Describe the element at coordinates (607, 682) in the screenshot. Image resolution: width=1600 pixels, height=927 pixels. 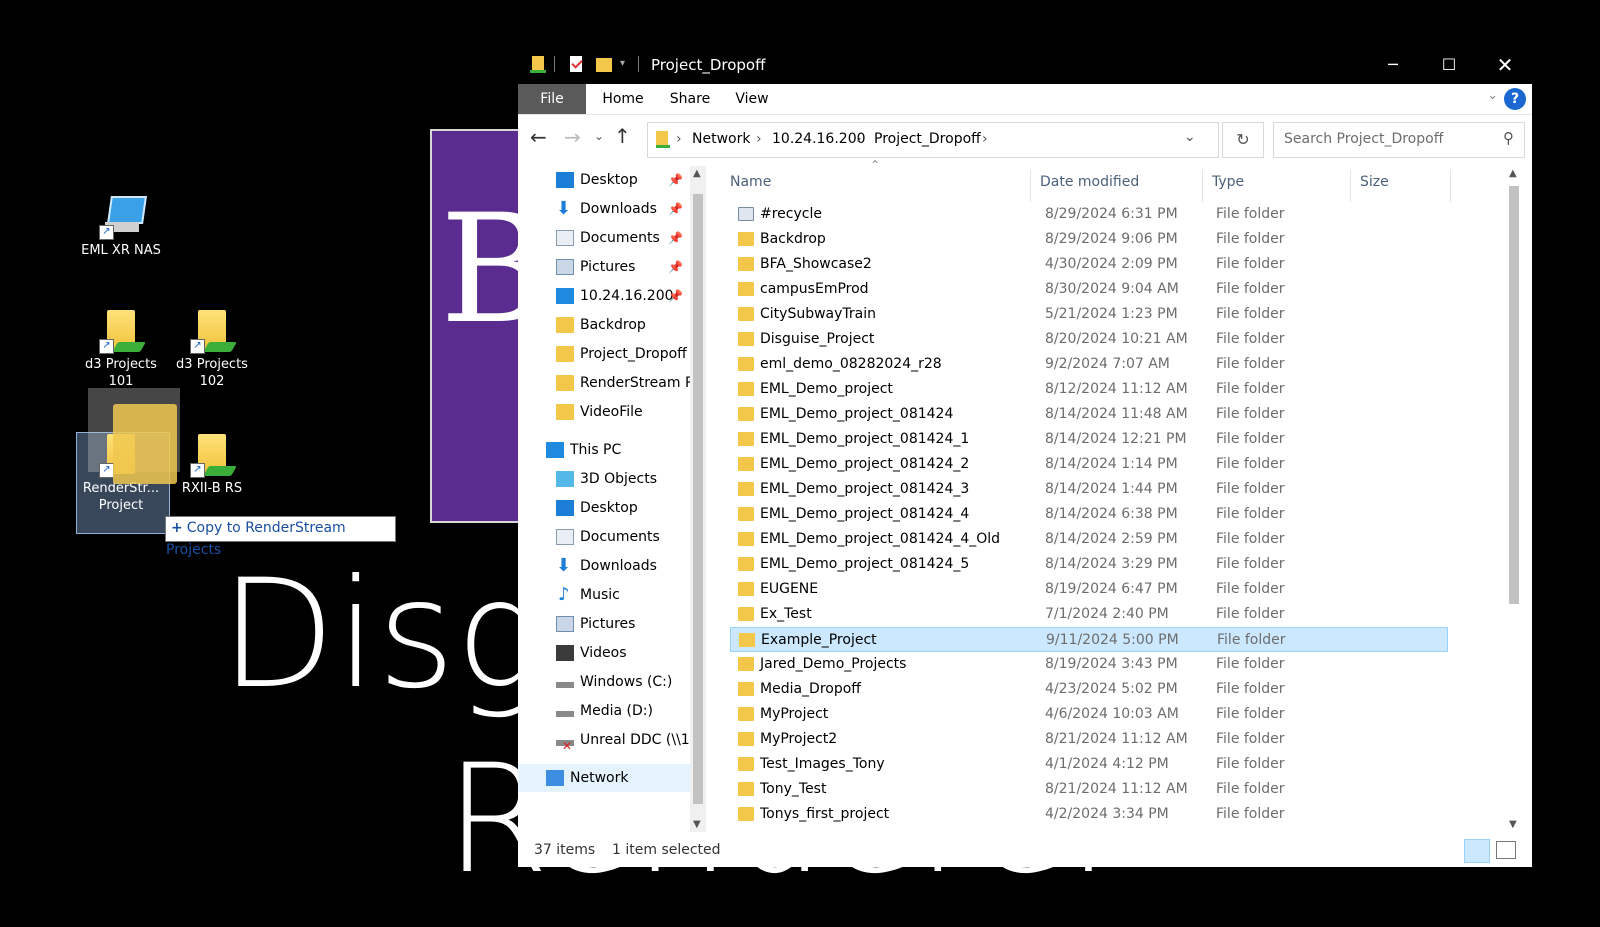
I see `nav-item-windows-c: Windows (C:)` at that location.